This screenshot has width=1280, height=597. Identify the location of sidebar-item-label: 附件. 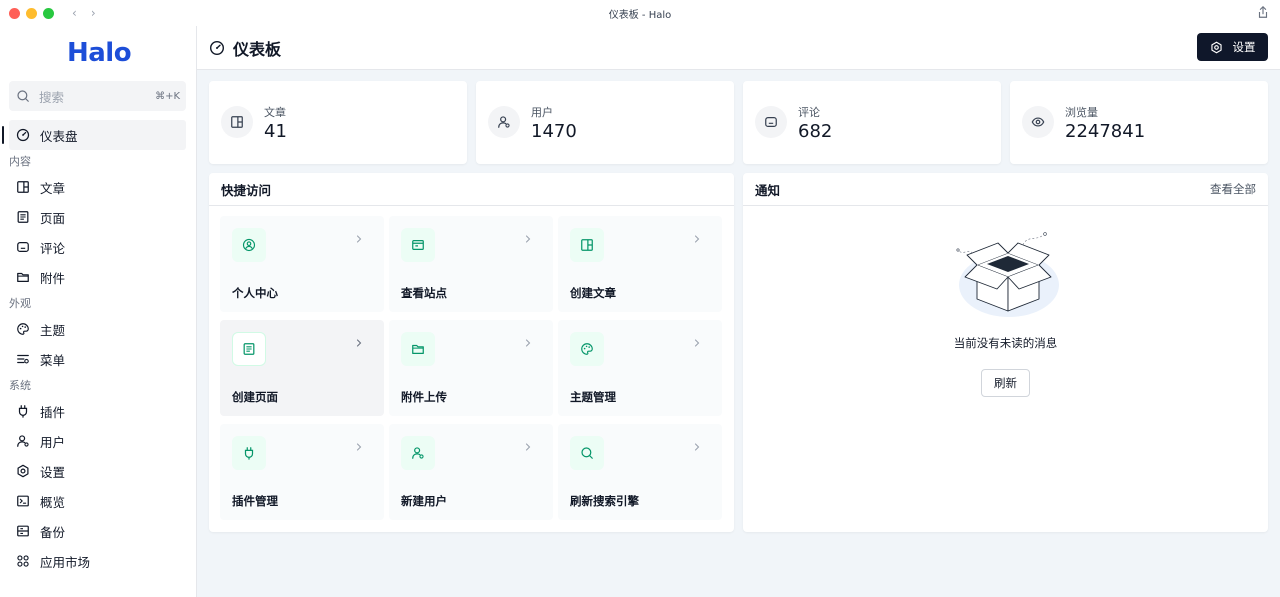
(53, 278).